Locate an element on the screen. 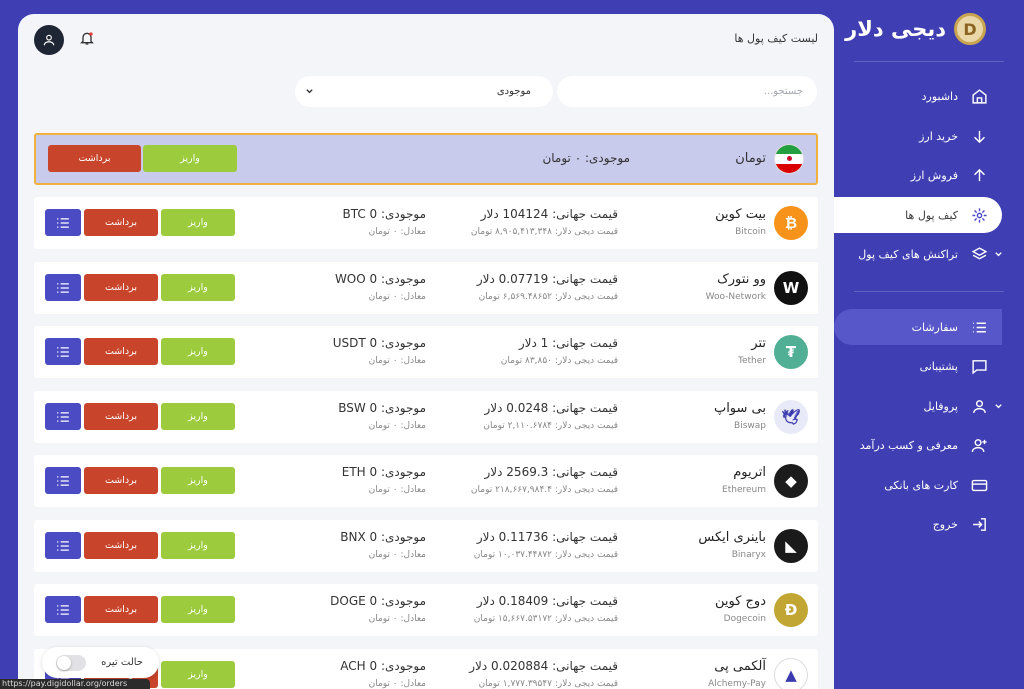 The width and height of the screenshot is (1024, 689). coin-name: بی سواپ is located at coordinates (739, 408).